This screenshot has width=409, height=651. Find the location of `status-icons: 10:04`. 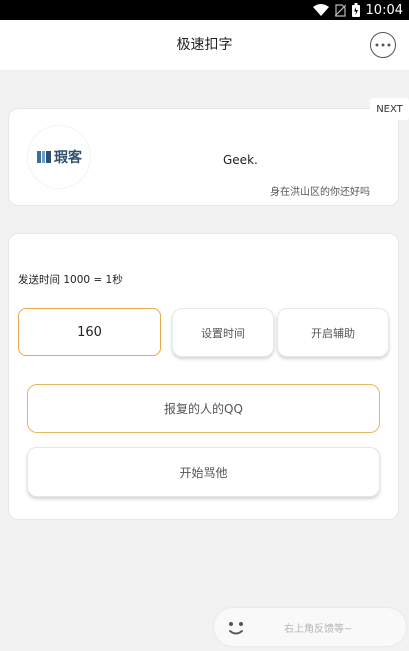

status-icons: 10:04 is located at coordinates (357, 10).